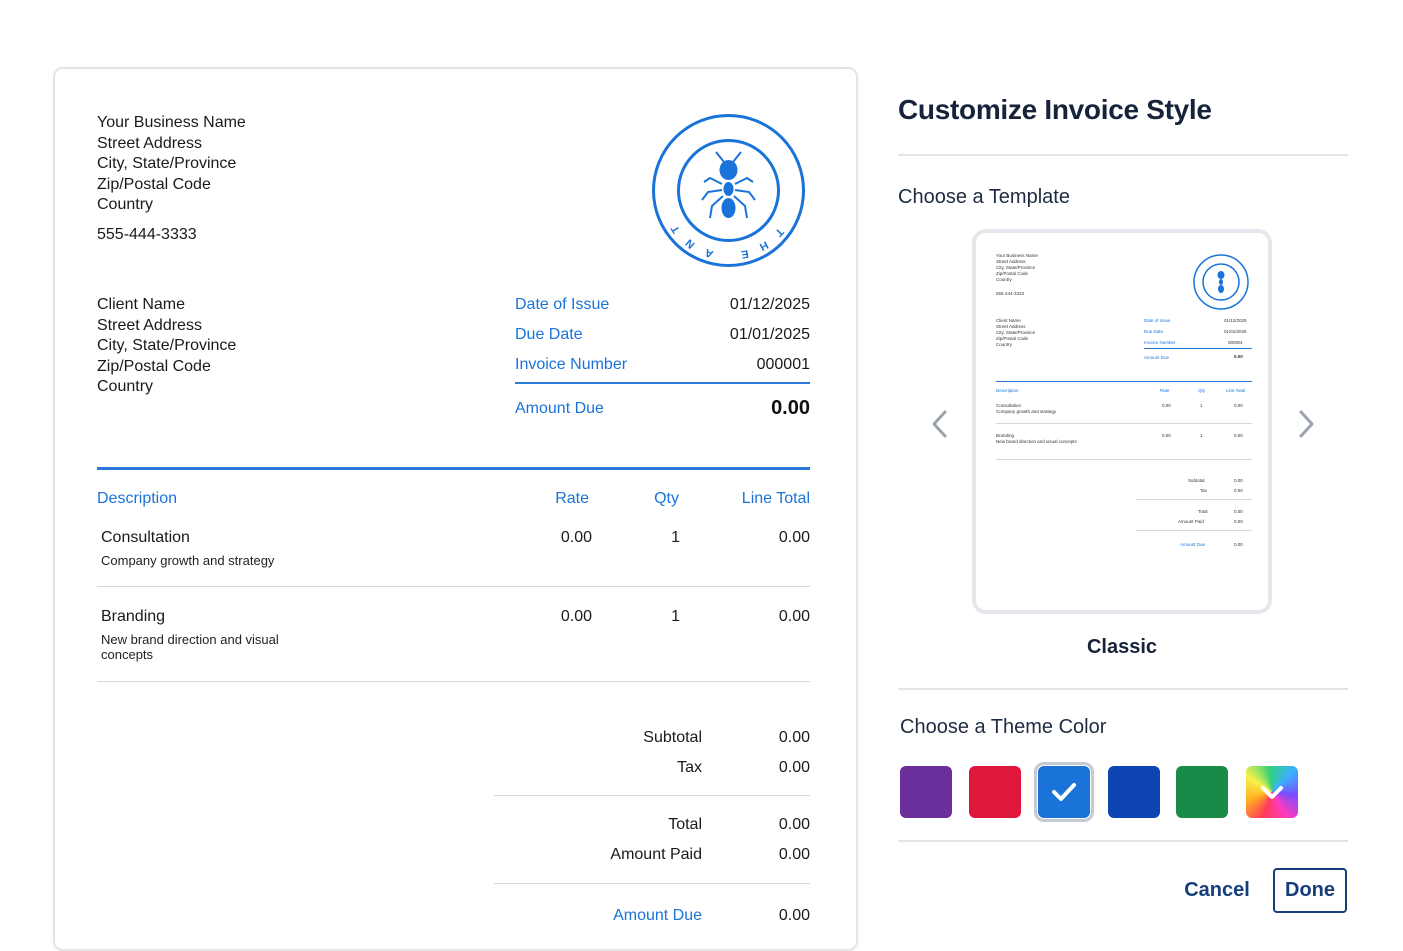 The image size is (1403, 951). I want to click on thumb-business-street: Street Address, so click(1011, 261).